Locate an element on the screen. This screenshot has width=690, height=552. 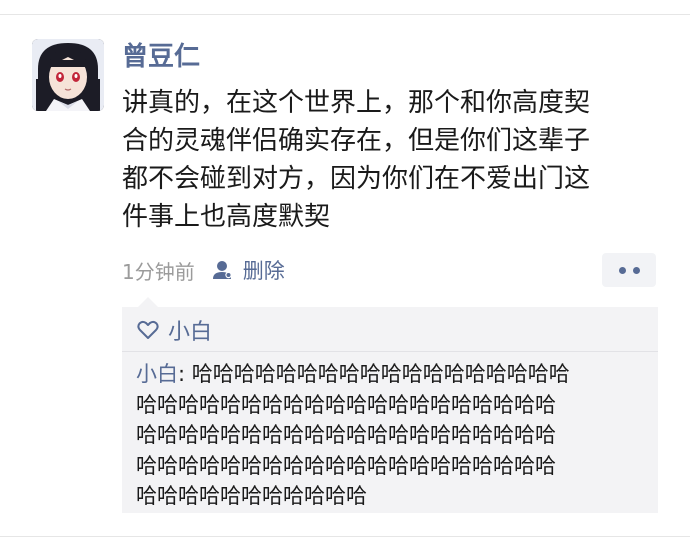
avatar is located at coordinates (68, 75).